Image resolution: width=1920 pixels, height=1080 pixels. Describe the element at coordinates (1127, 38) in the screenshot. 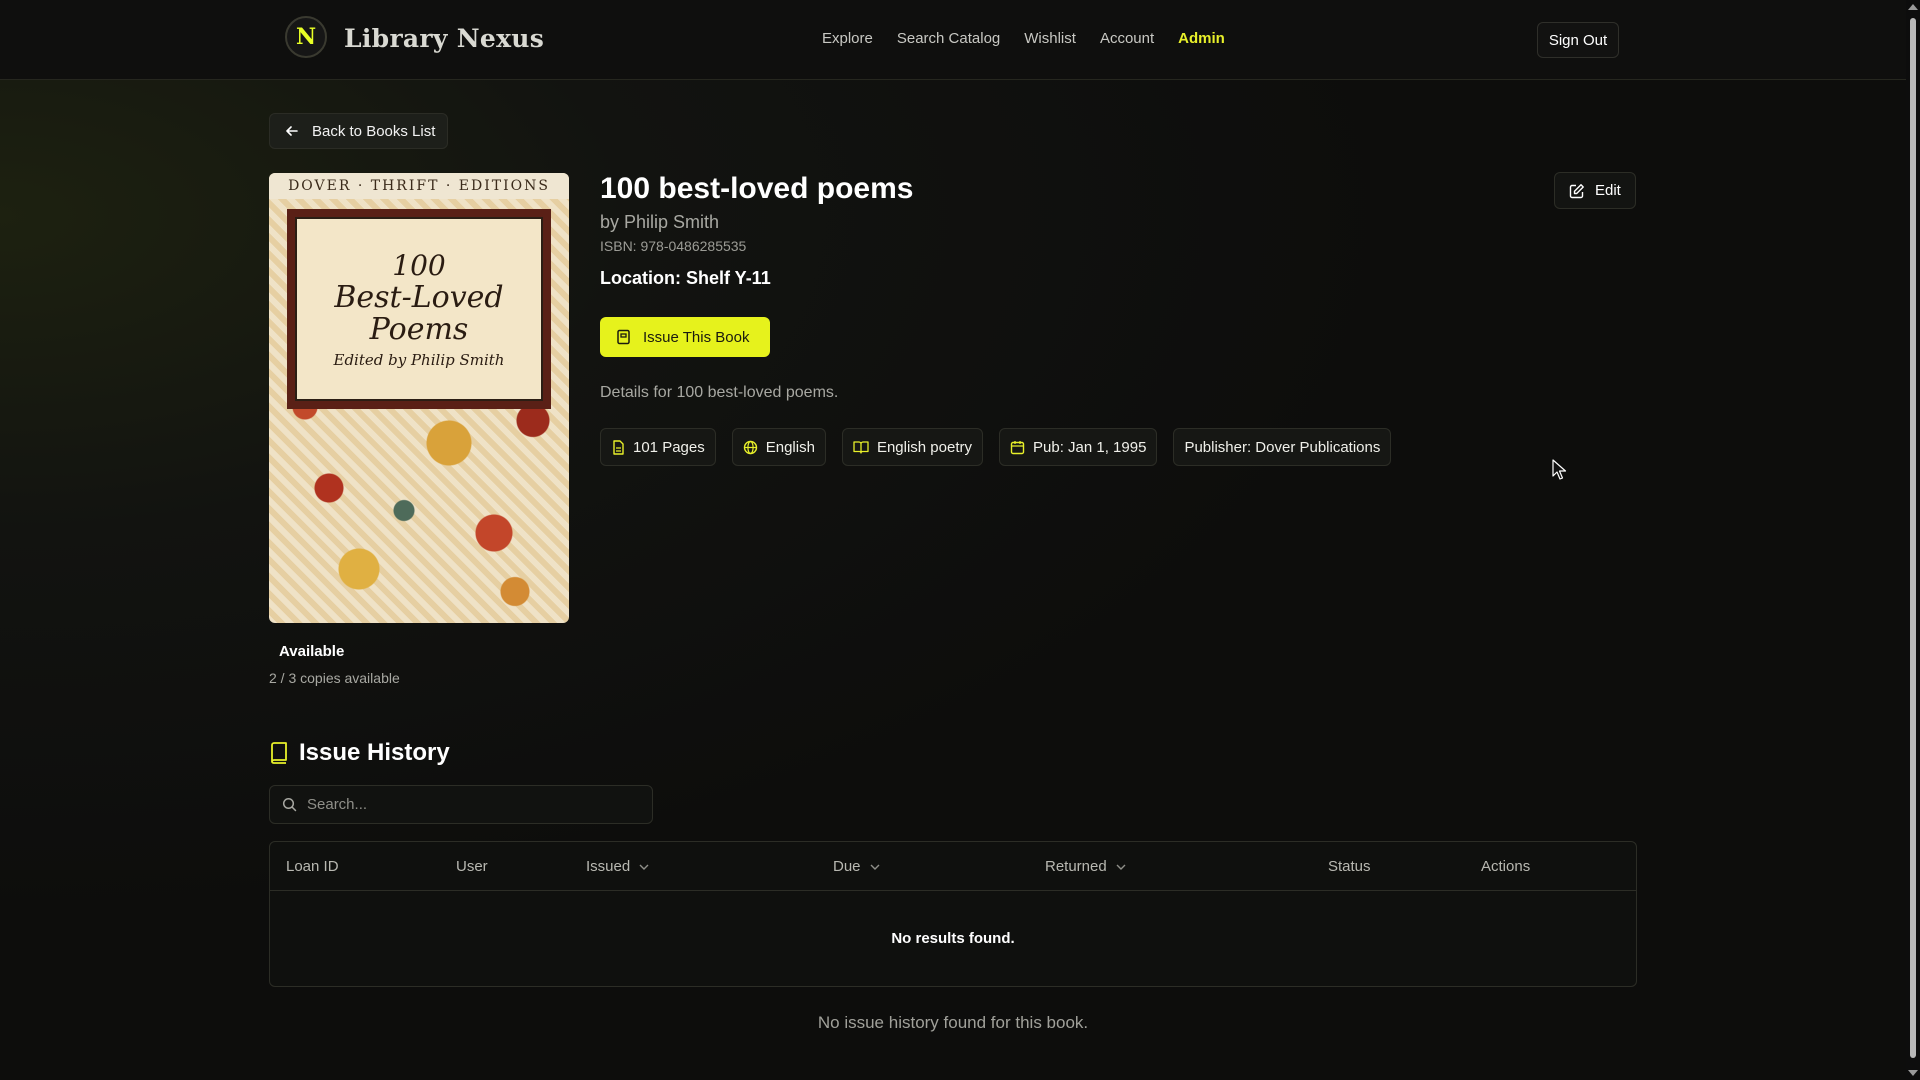

I see `nav-account: Account` at that location.